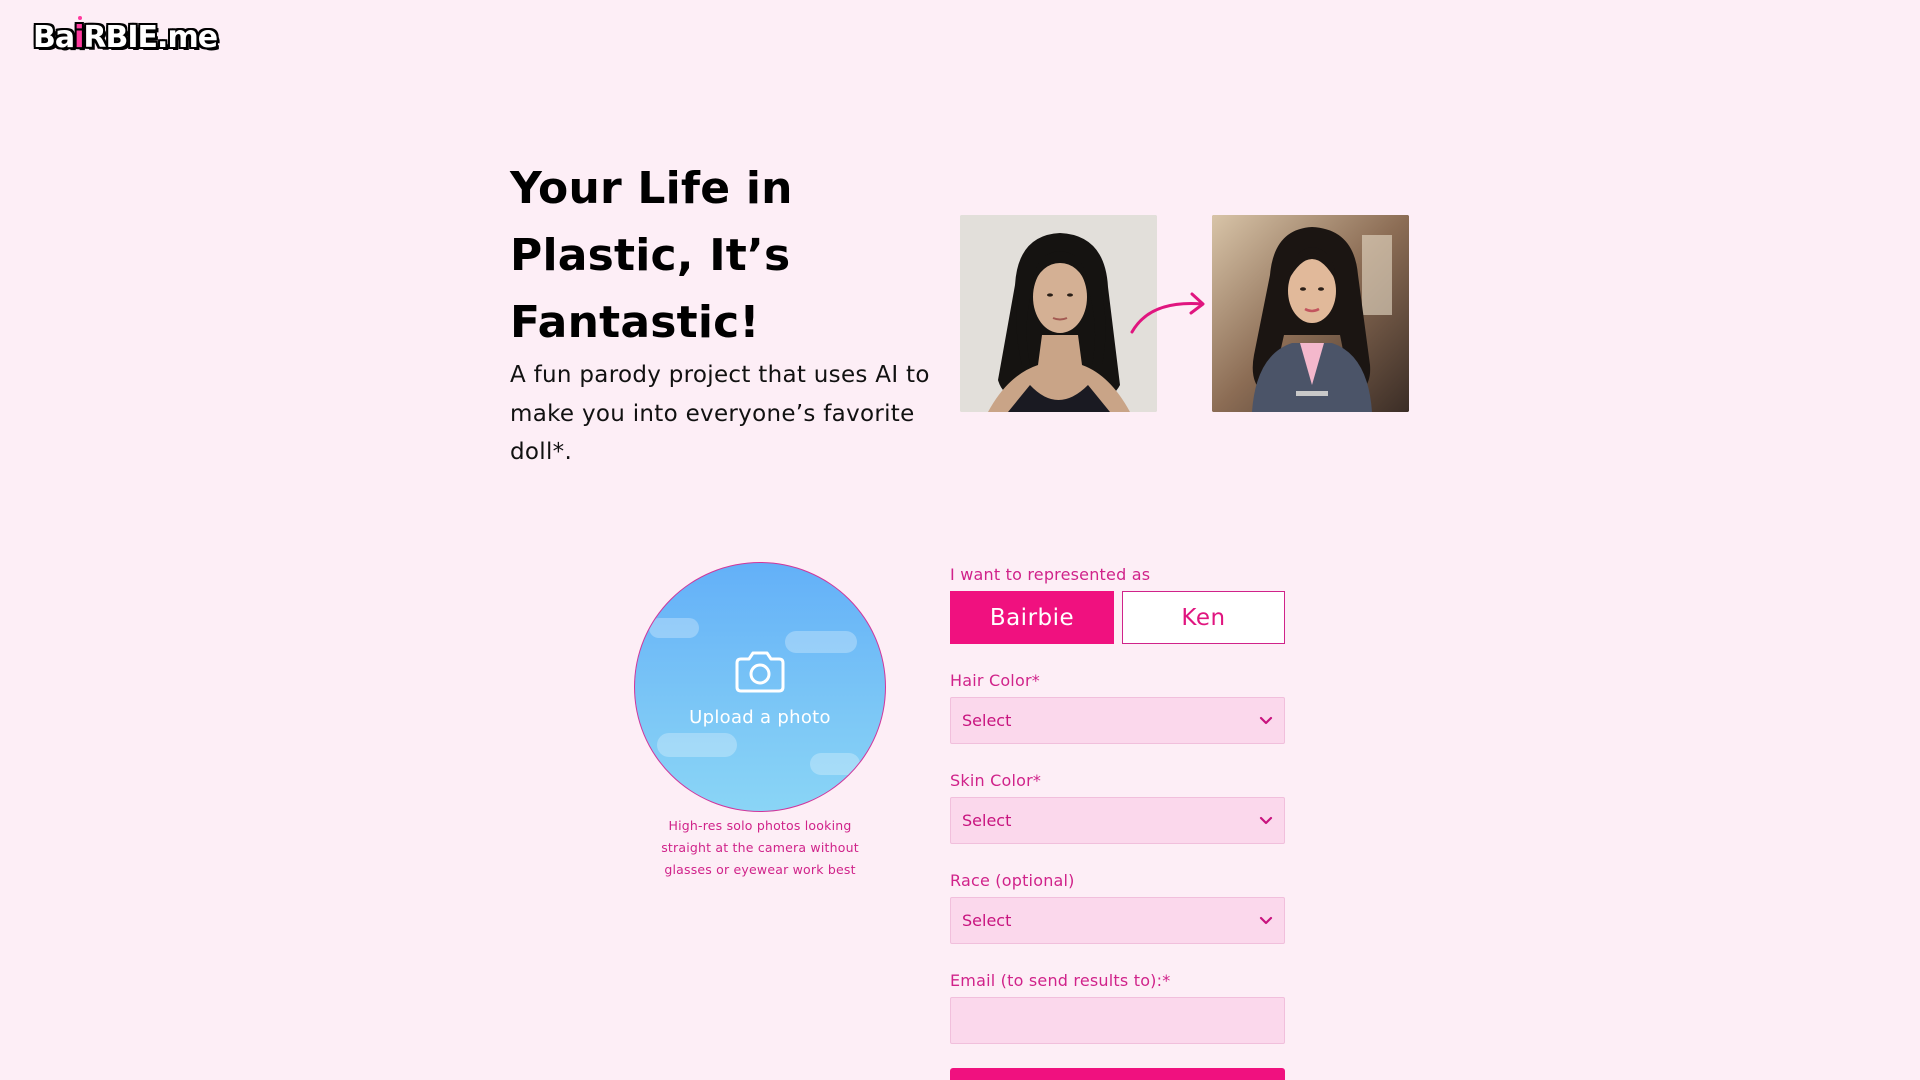  Describe the element at coordinates (996, 780) in the screenshot. I see `skin-color-label: Skin Color*` at that location.